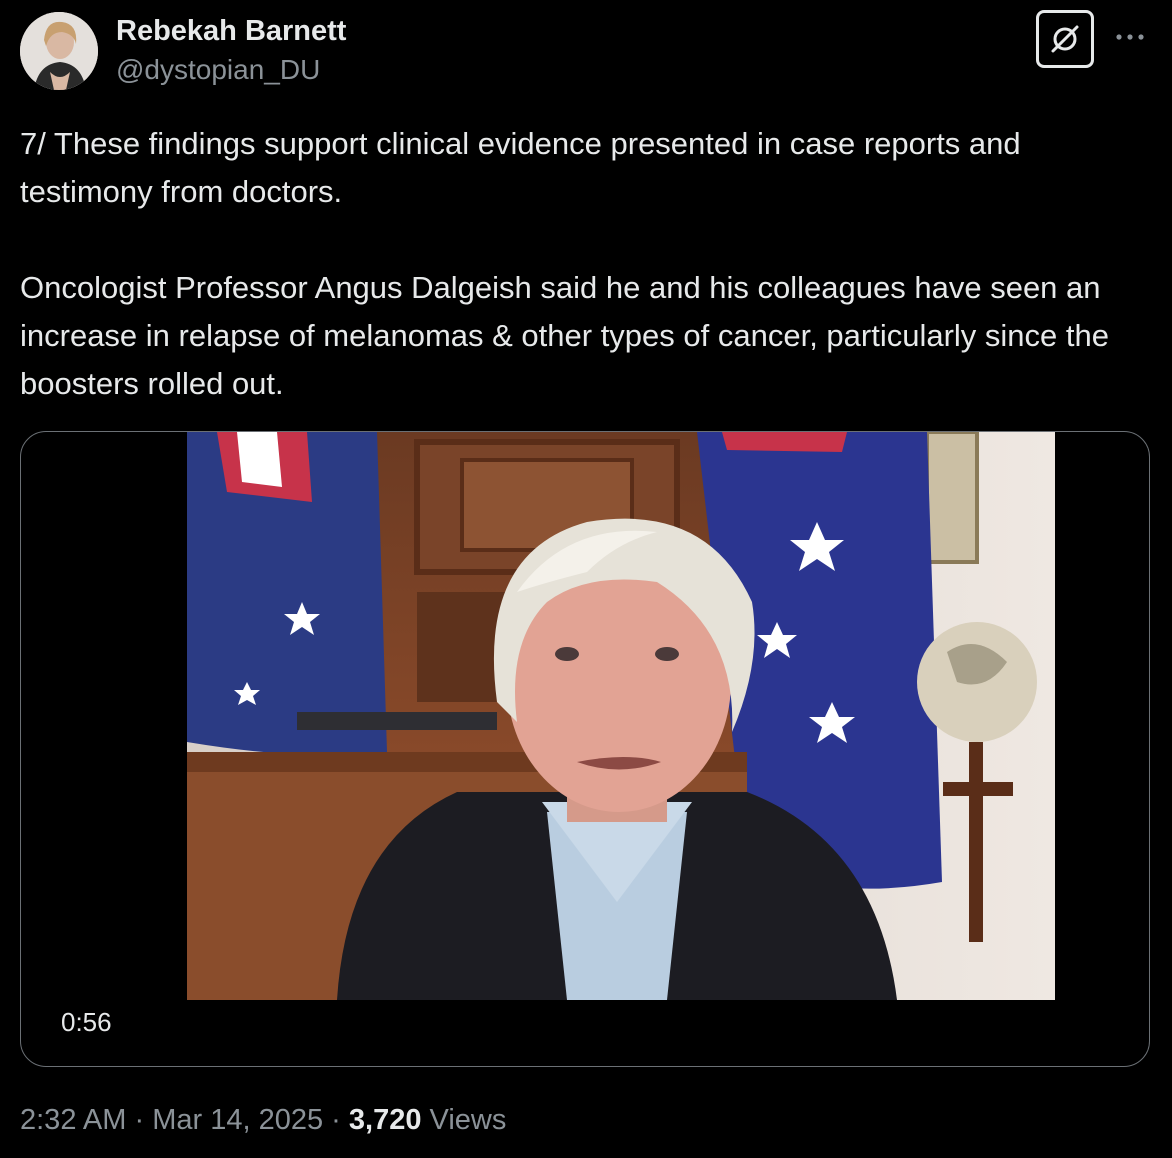 Image resolution: width=1172 pixels, height=1158 pixels. Describe the element at coordinates (231, 31) in the screenshot. I see `display-name: Rebekah Barnett` at that location.